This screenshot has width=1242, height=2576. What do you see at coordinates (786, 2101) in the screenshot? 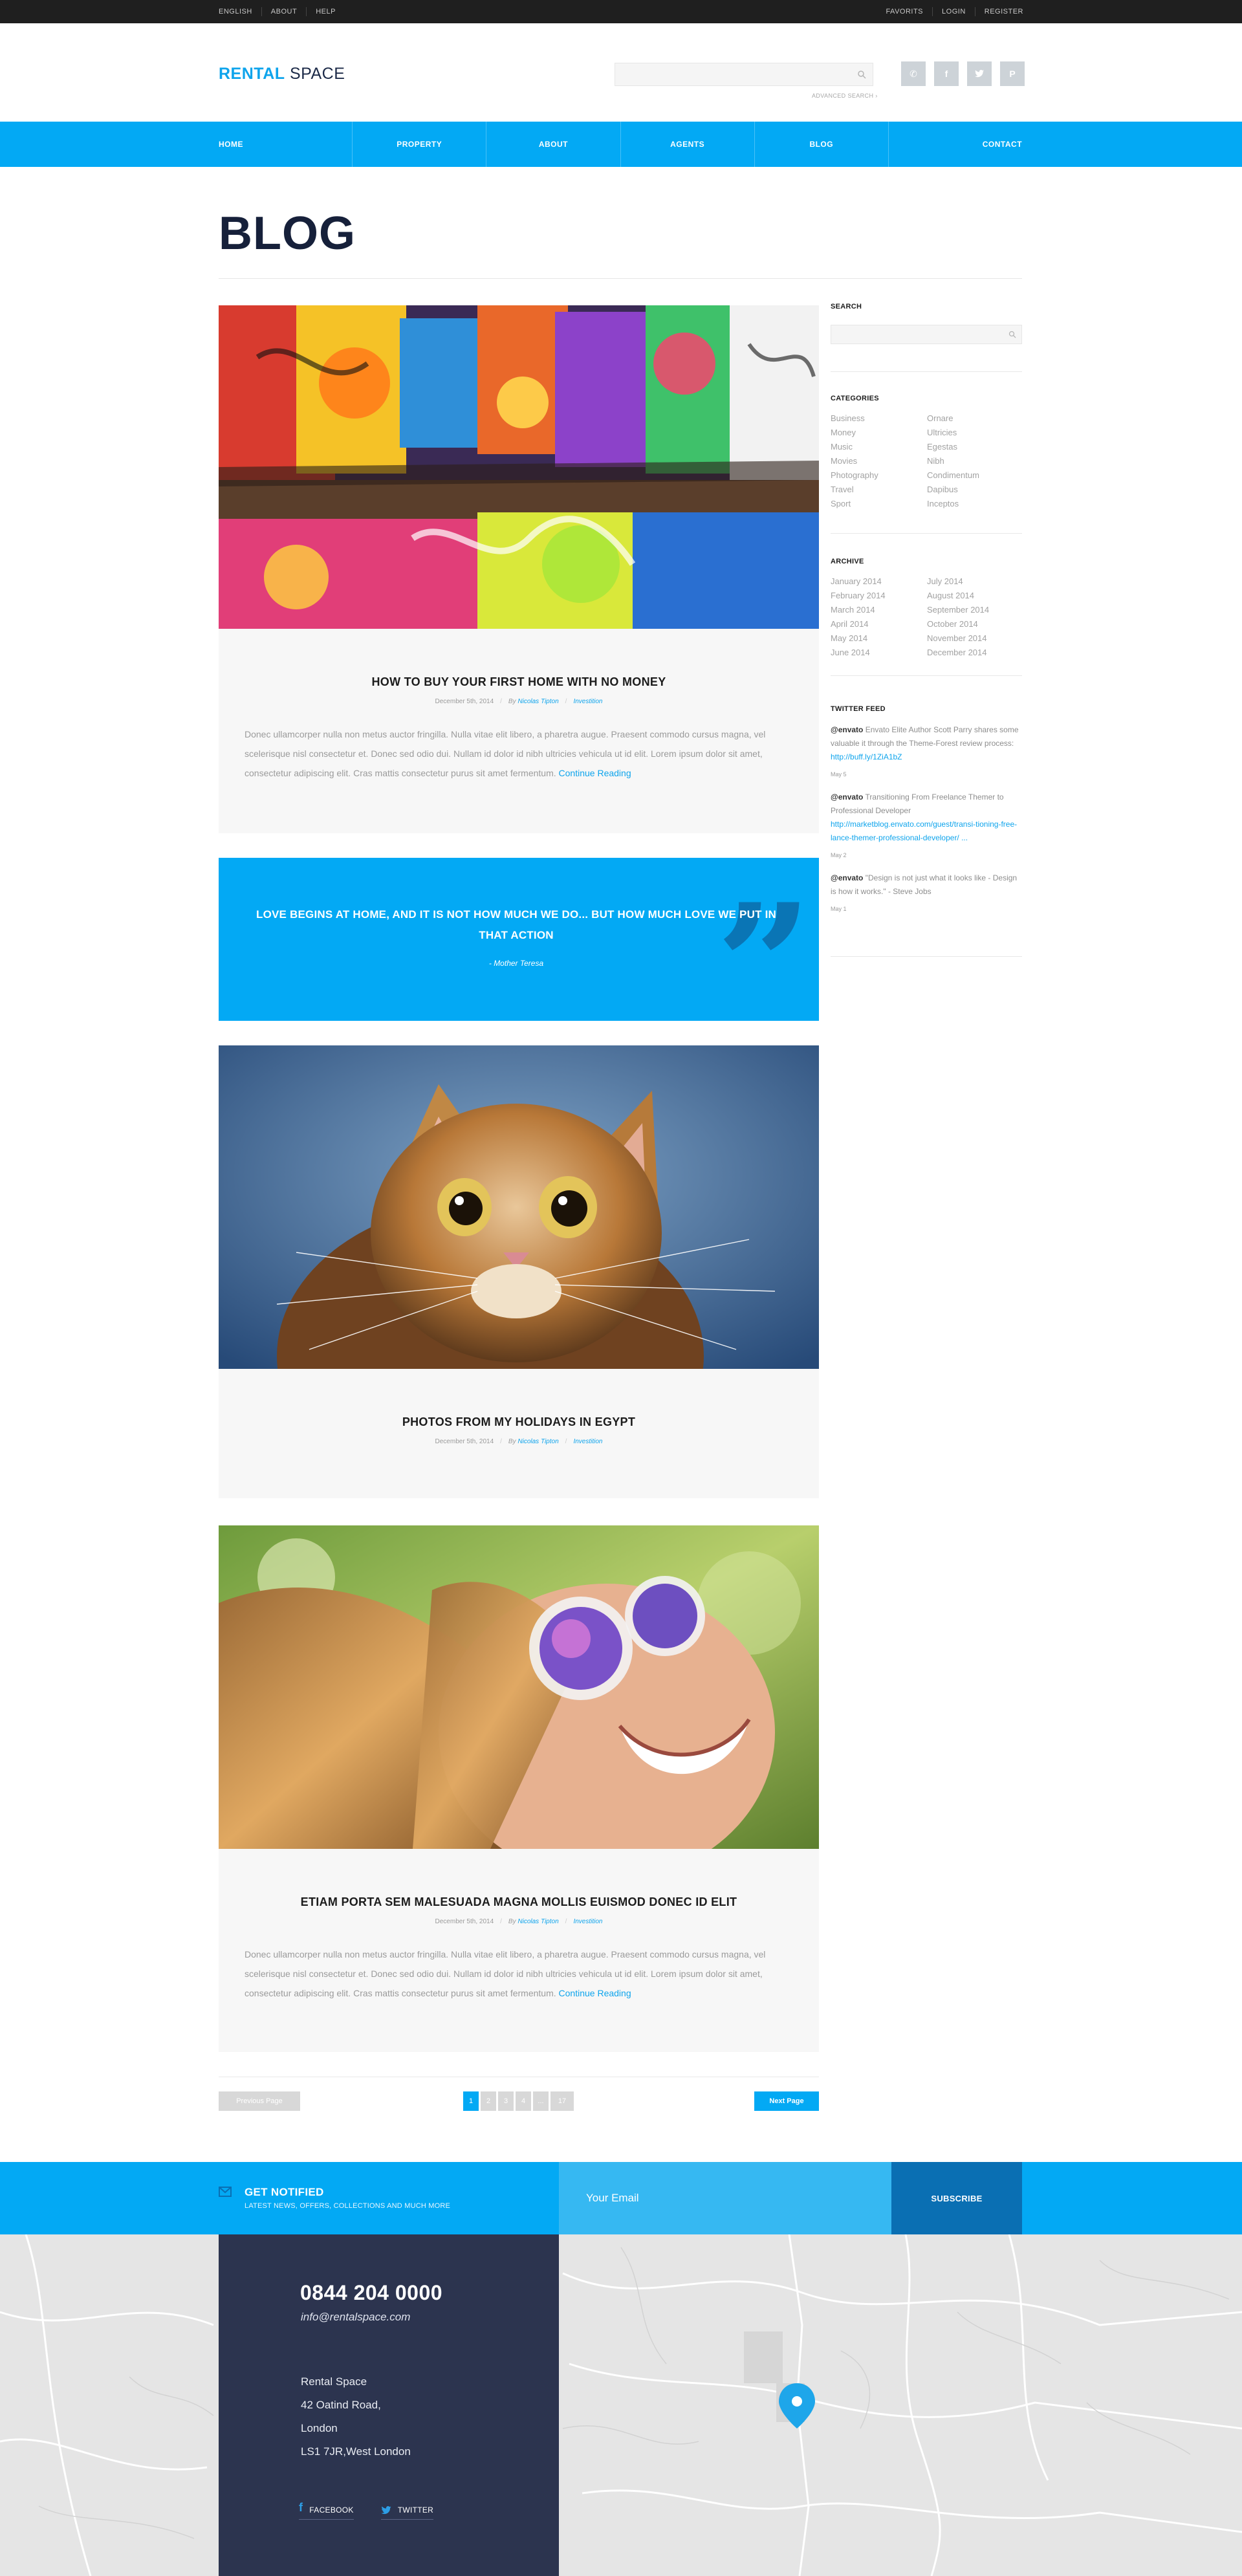
I see `next-page-button: Next Page` at bounding box center [786, 2101].